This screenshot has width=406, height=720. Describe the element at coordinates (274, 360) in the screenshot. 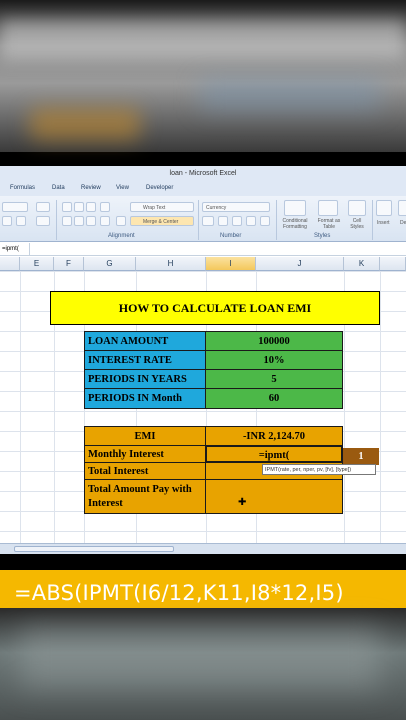

I see `interest-rate-value: 10%` at that location.